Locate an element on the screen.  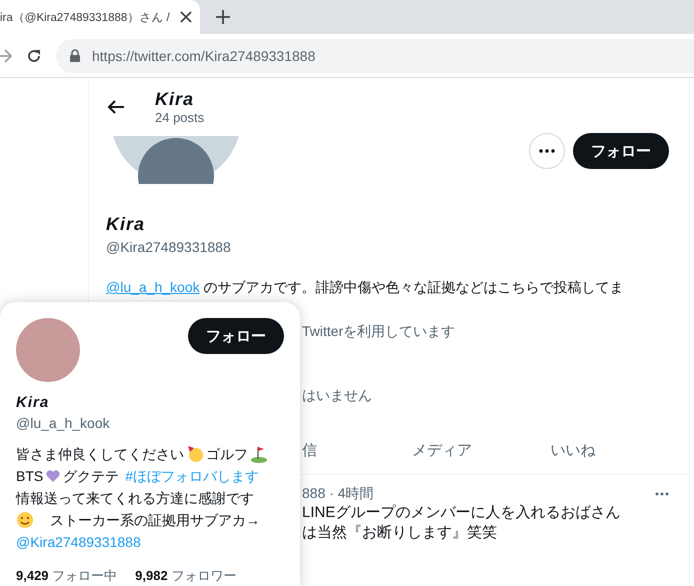
heart-icon is located at coordinates (53, 476).